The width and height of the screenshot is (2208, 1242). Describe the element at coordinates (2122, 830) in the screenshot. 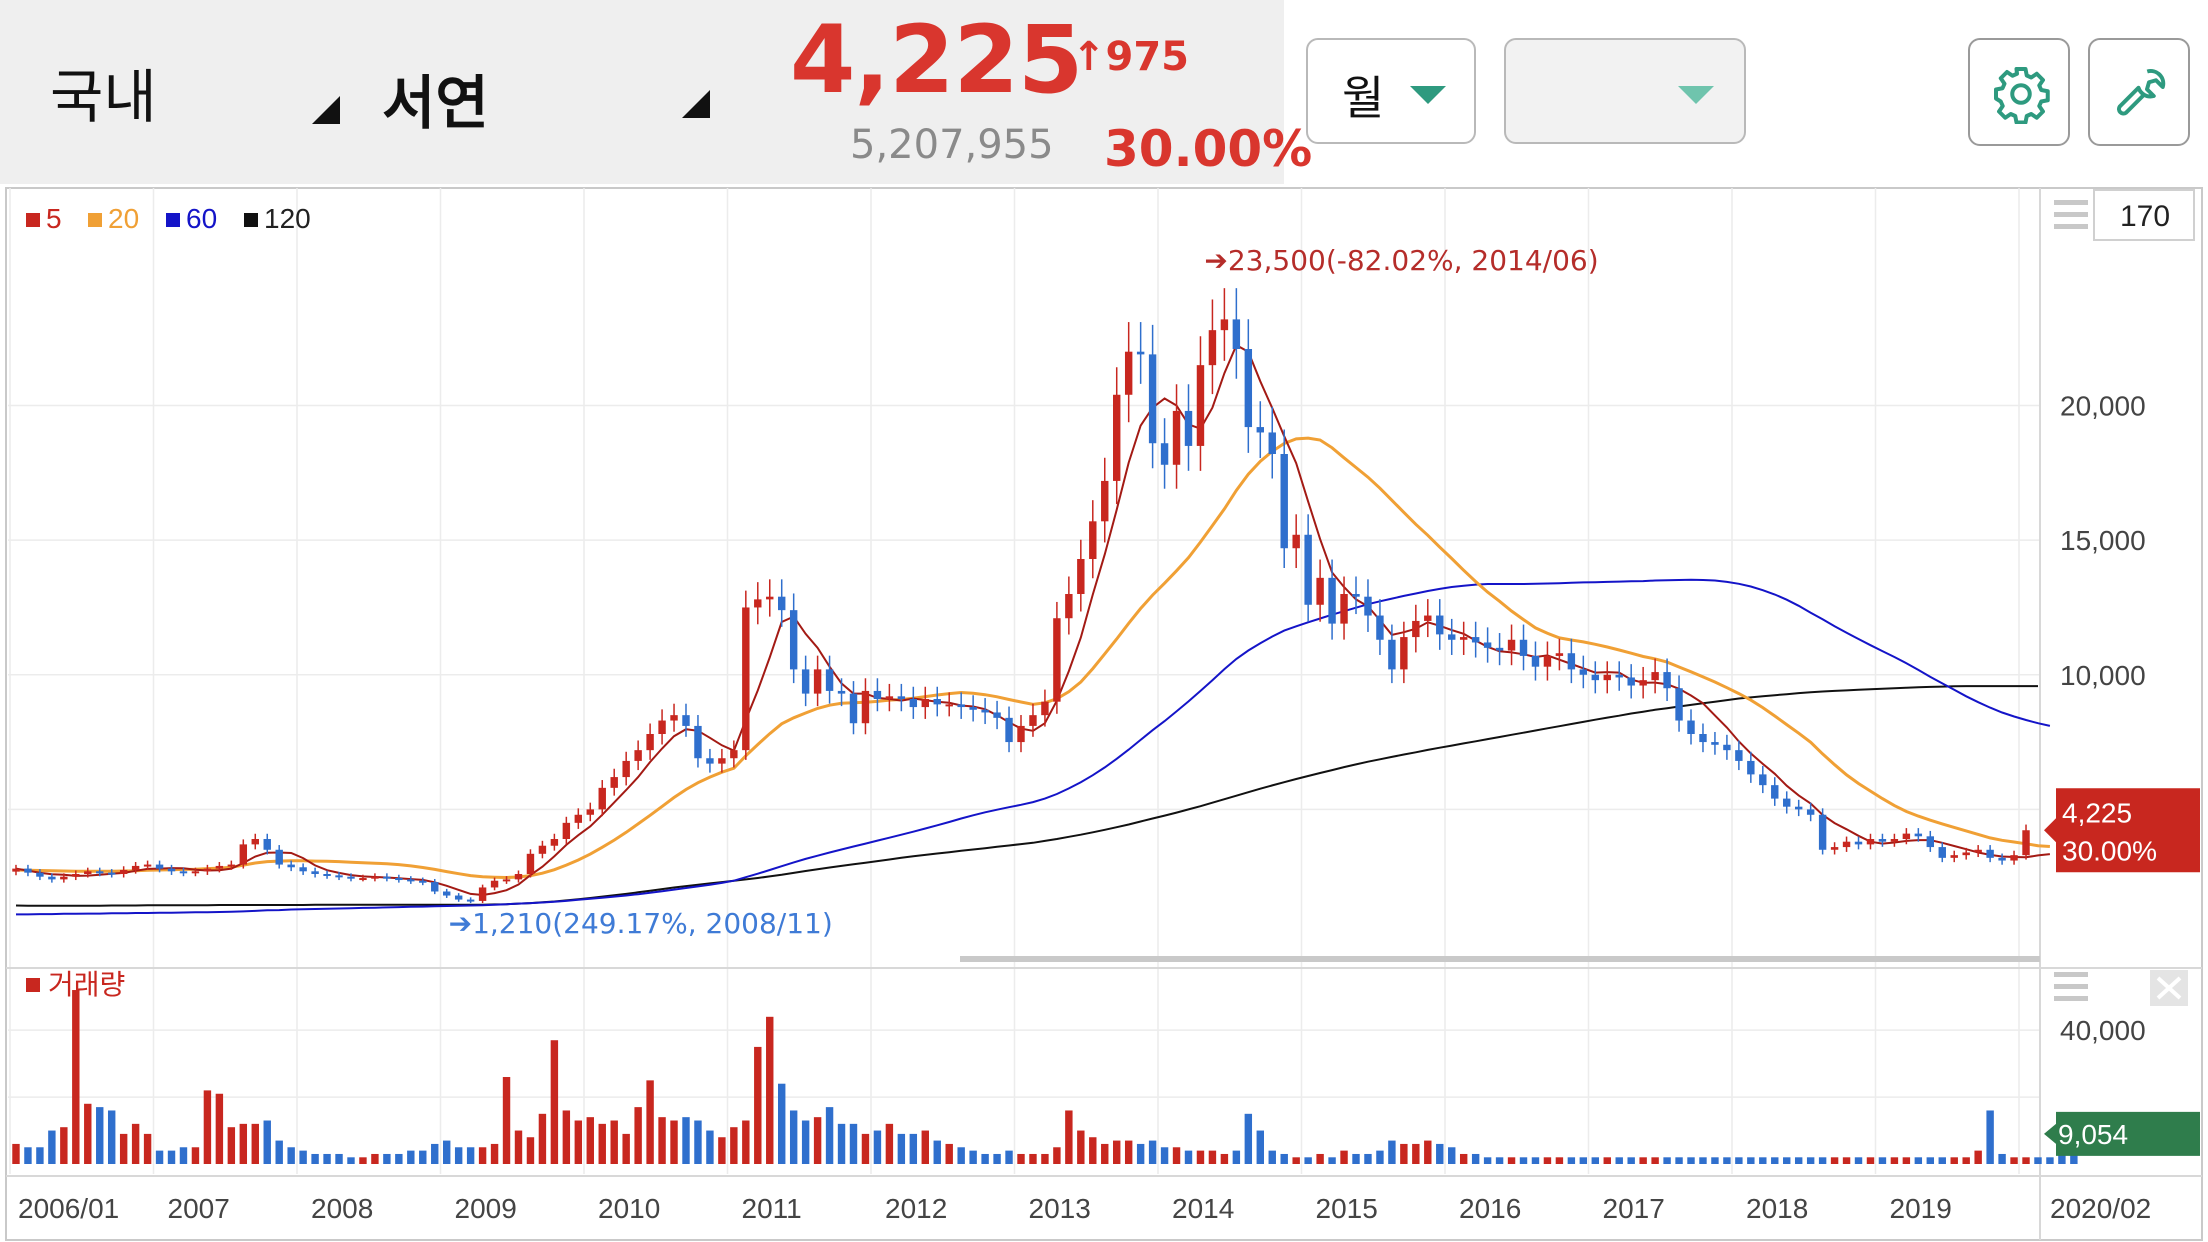

I see `last-price-badge: 4,225 30.00%` at that location.